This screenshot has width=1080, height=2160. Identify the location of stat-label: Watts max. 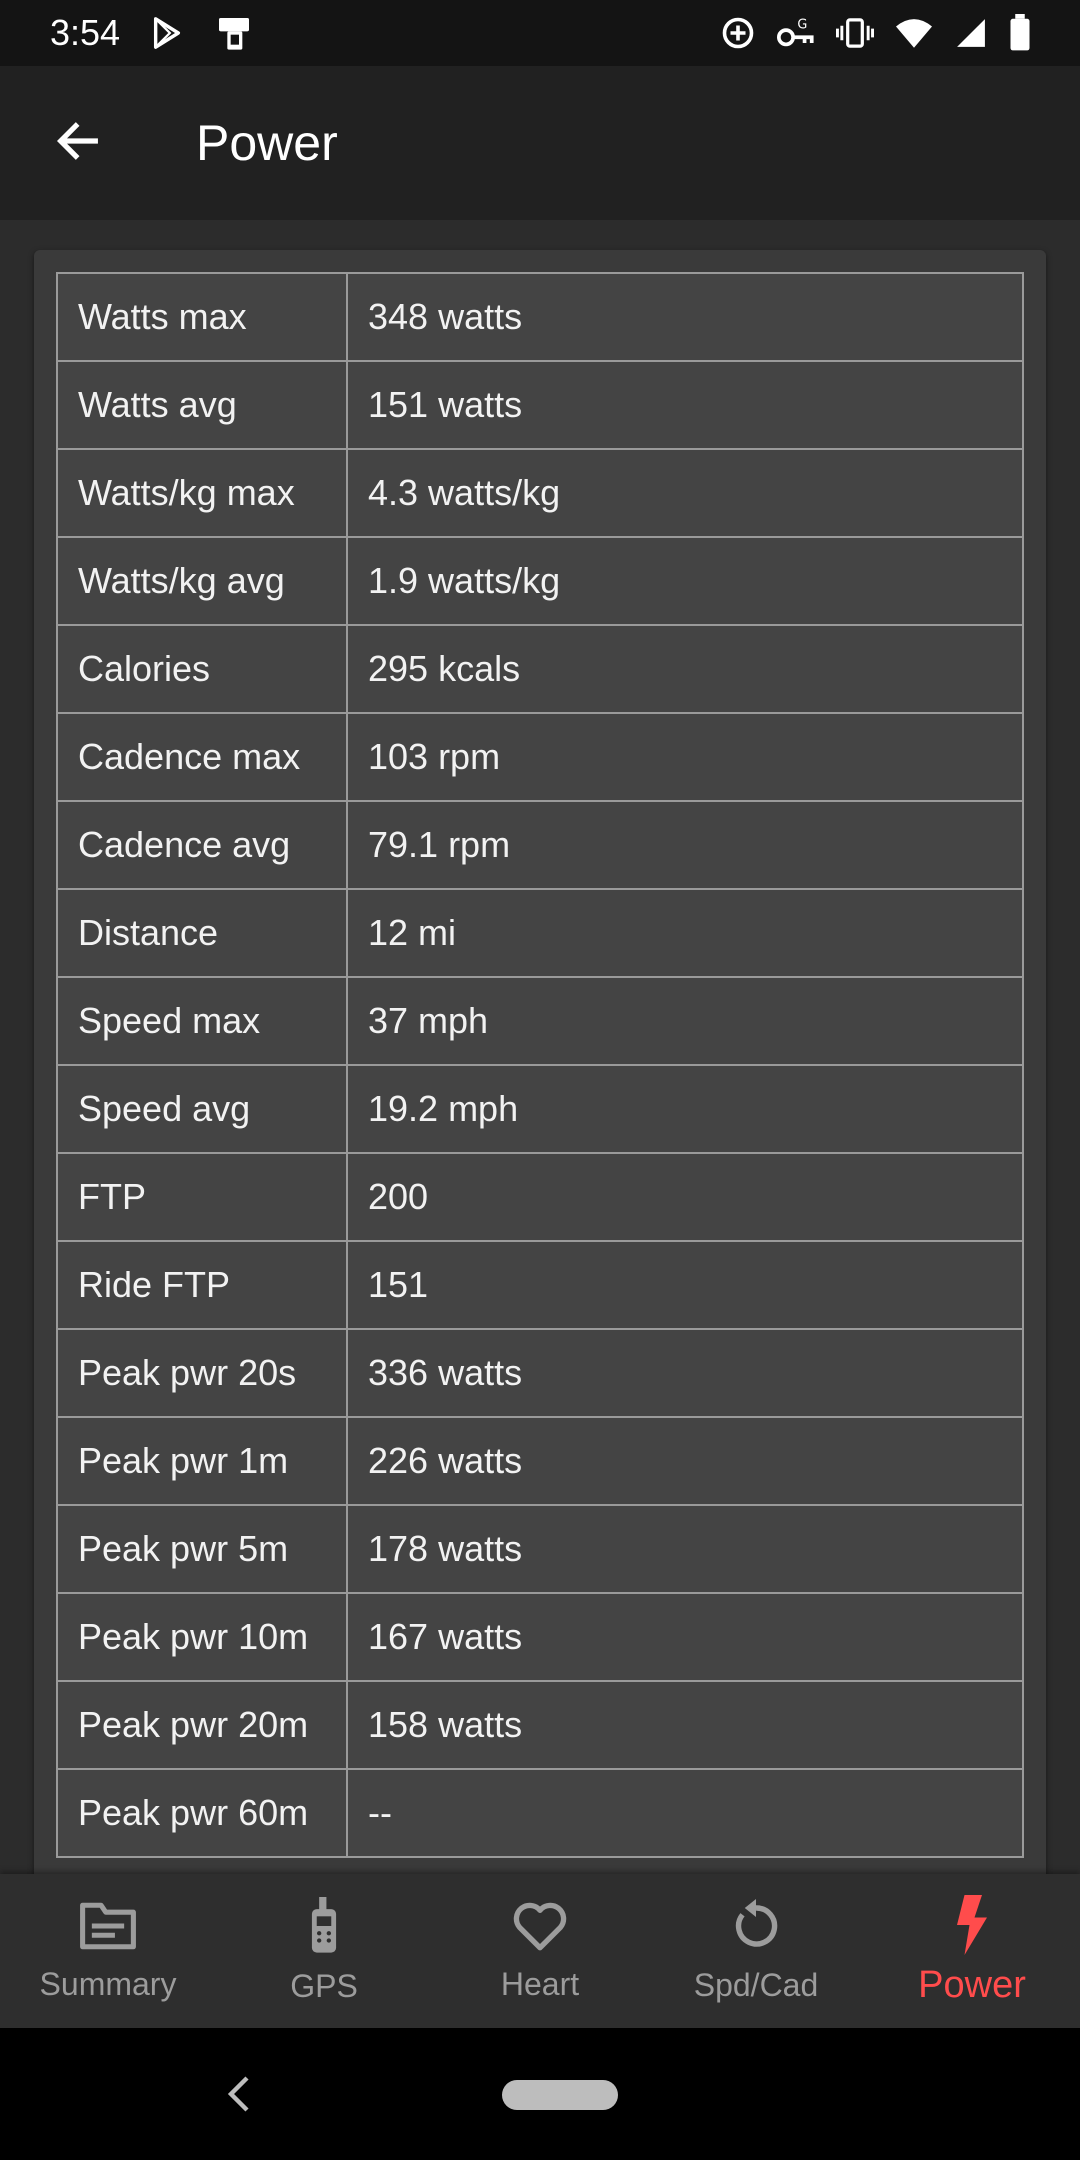
(202, 317).